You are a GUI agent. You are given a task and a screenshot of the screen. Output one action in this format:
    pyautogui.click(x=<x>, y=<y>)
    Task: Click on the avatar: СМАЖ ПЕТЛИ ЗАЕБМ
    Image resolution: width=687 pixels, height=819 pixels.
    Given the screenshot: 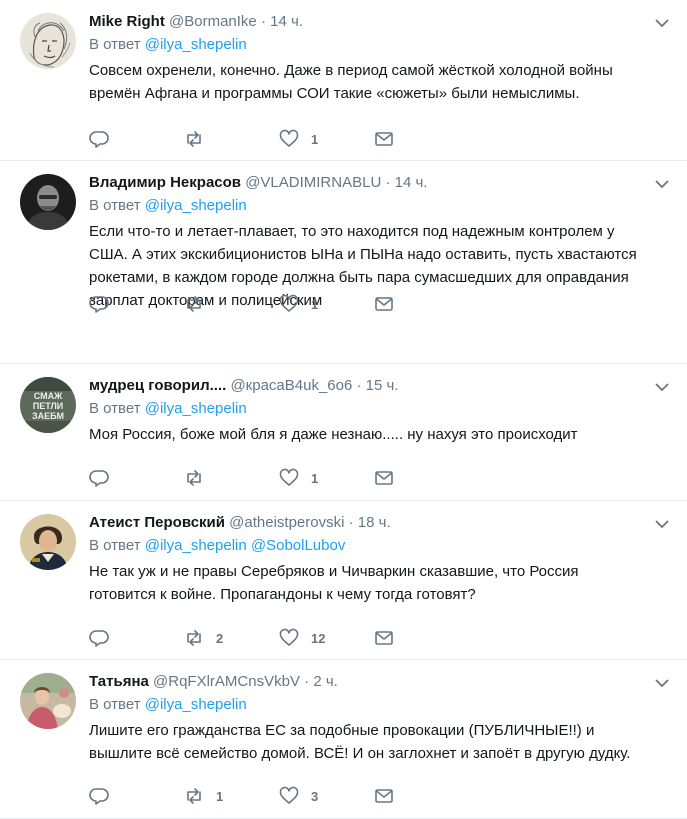 What is the action you would take?
    pyautogui.click(x=48, y=405)
    